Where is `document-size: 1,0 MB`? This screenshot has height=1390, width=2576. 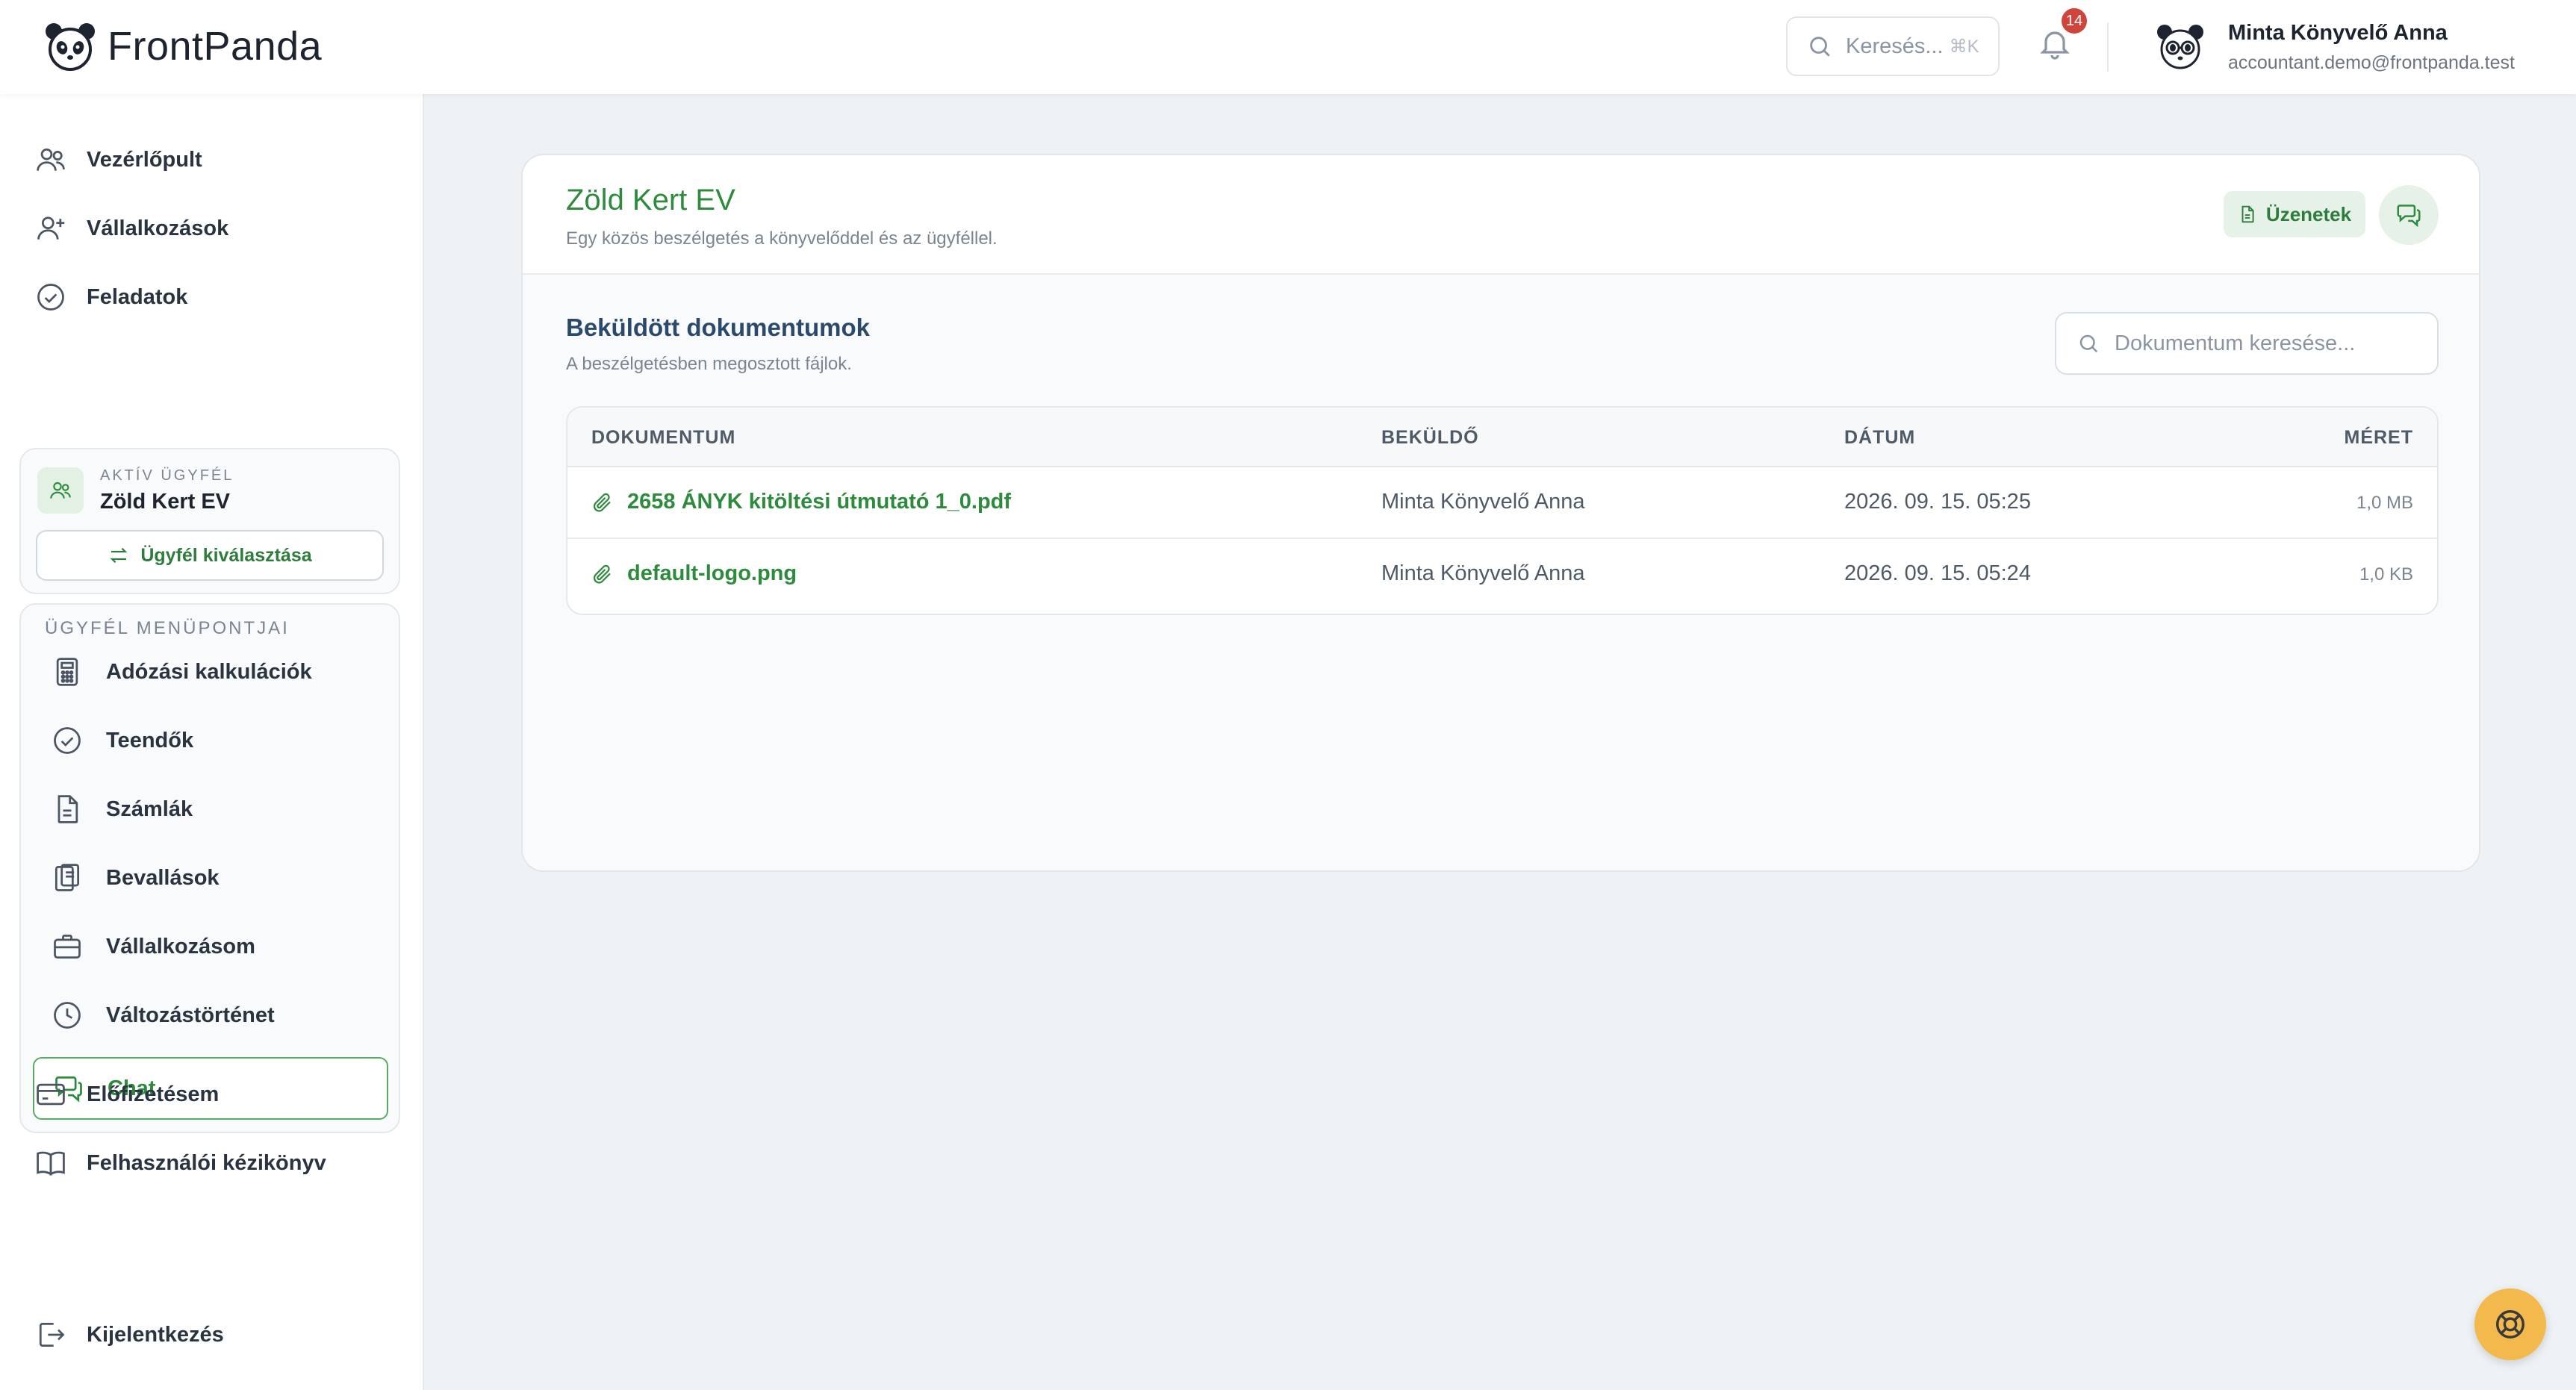
document-size: 1,0 MB is located at coordinates (2384, 503).